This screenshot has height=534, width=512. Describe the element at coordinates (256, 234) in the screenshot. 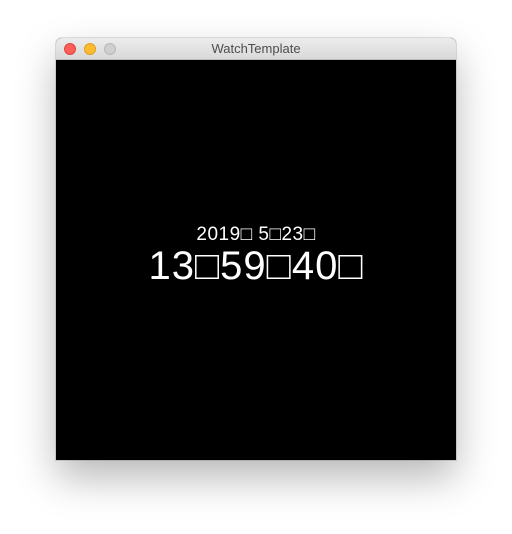

I see `date-label: 2019□ 5□23□` at that location.